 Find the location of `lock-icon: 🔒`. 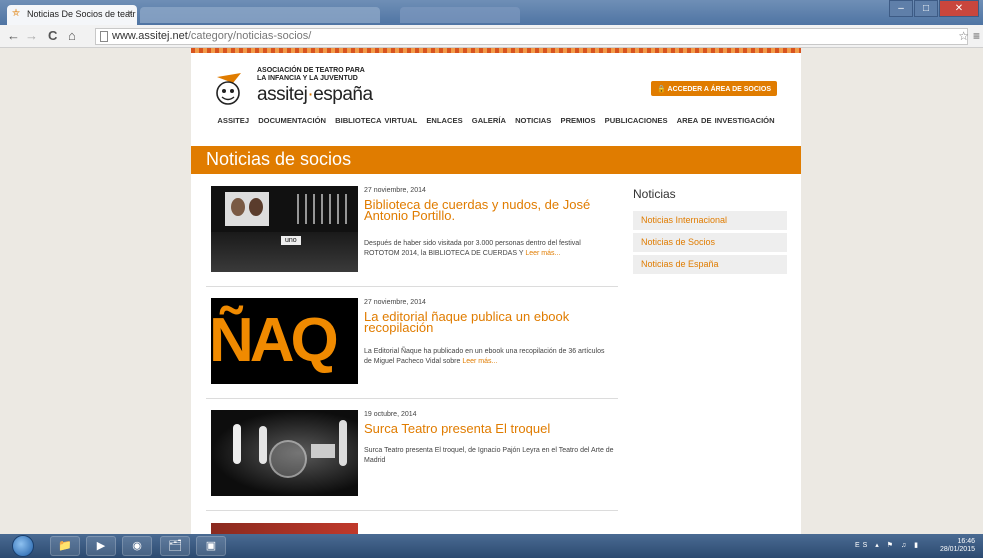

lock-icon: 🔒 is located at coordinates (661, 89).